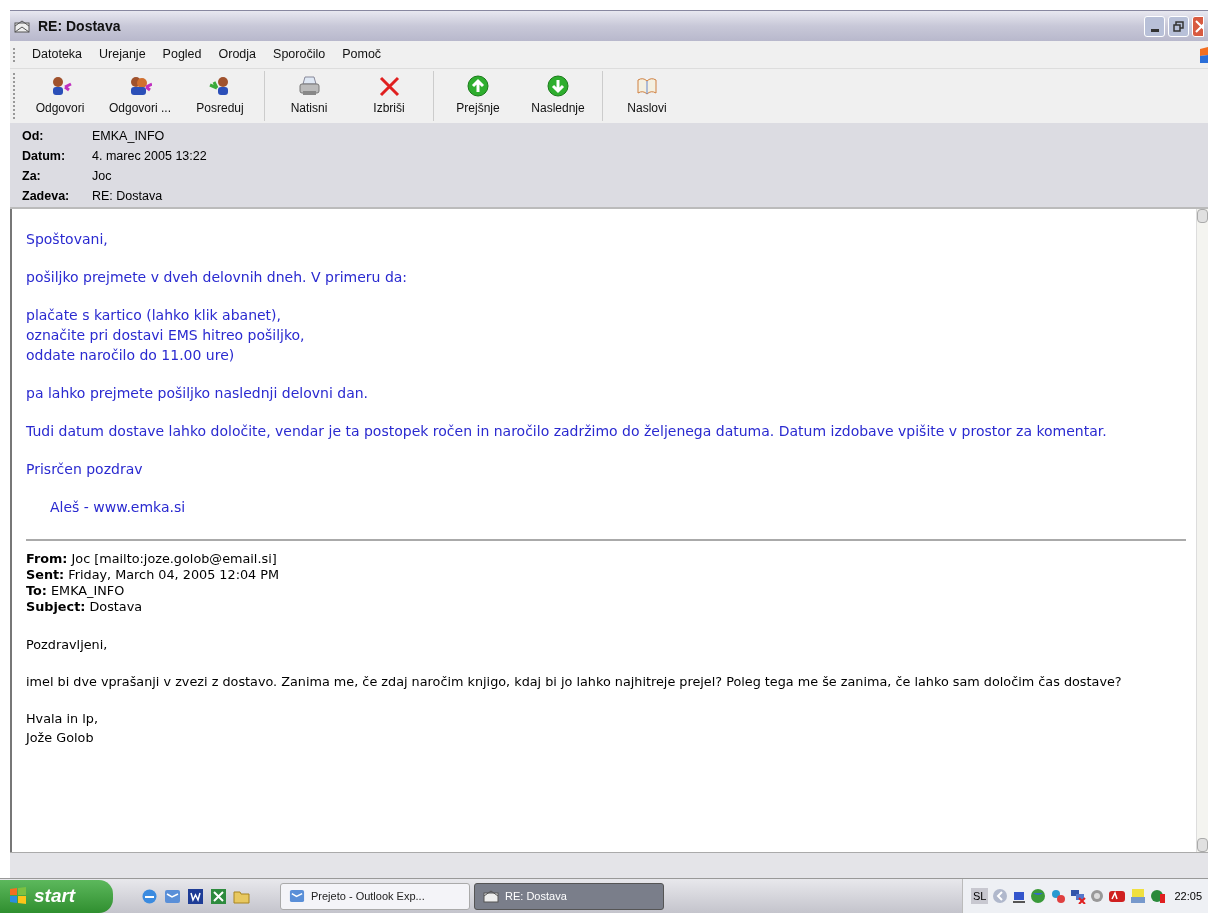 Image resolution: width=1208 pixels, height=913 pixels. Describe the element at coordinates (122, 54) in the screenshot. I see `menu-item: Urejanje` at that location.